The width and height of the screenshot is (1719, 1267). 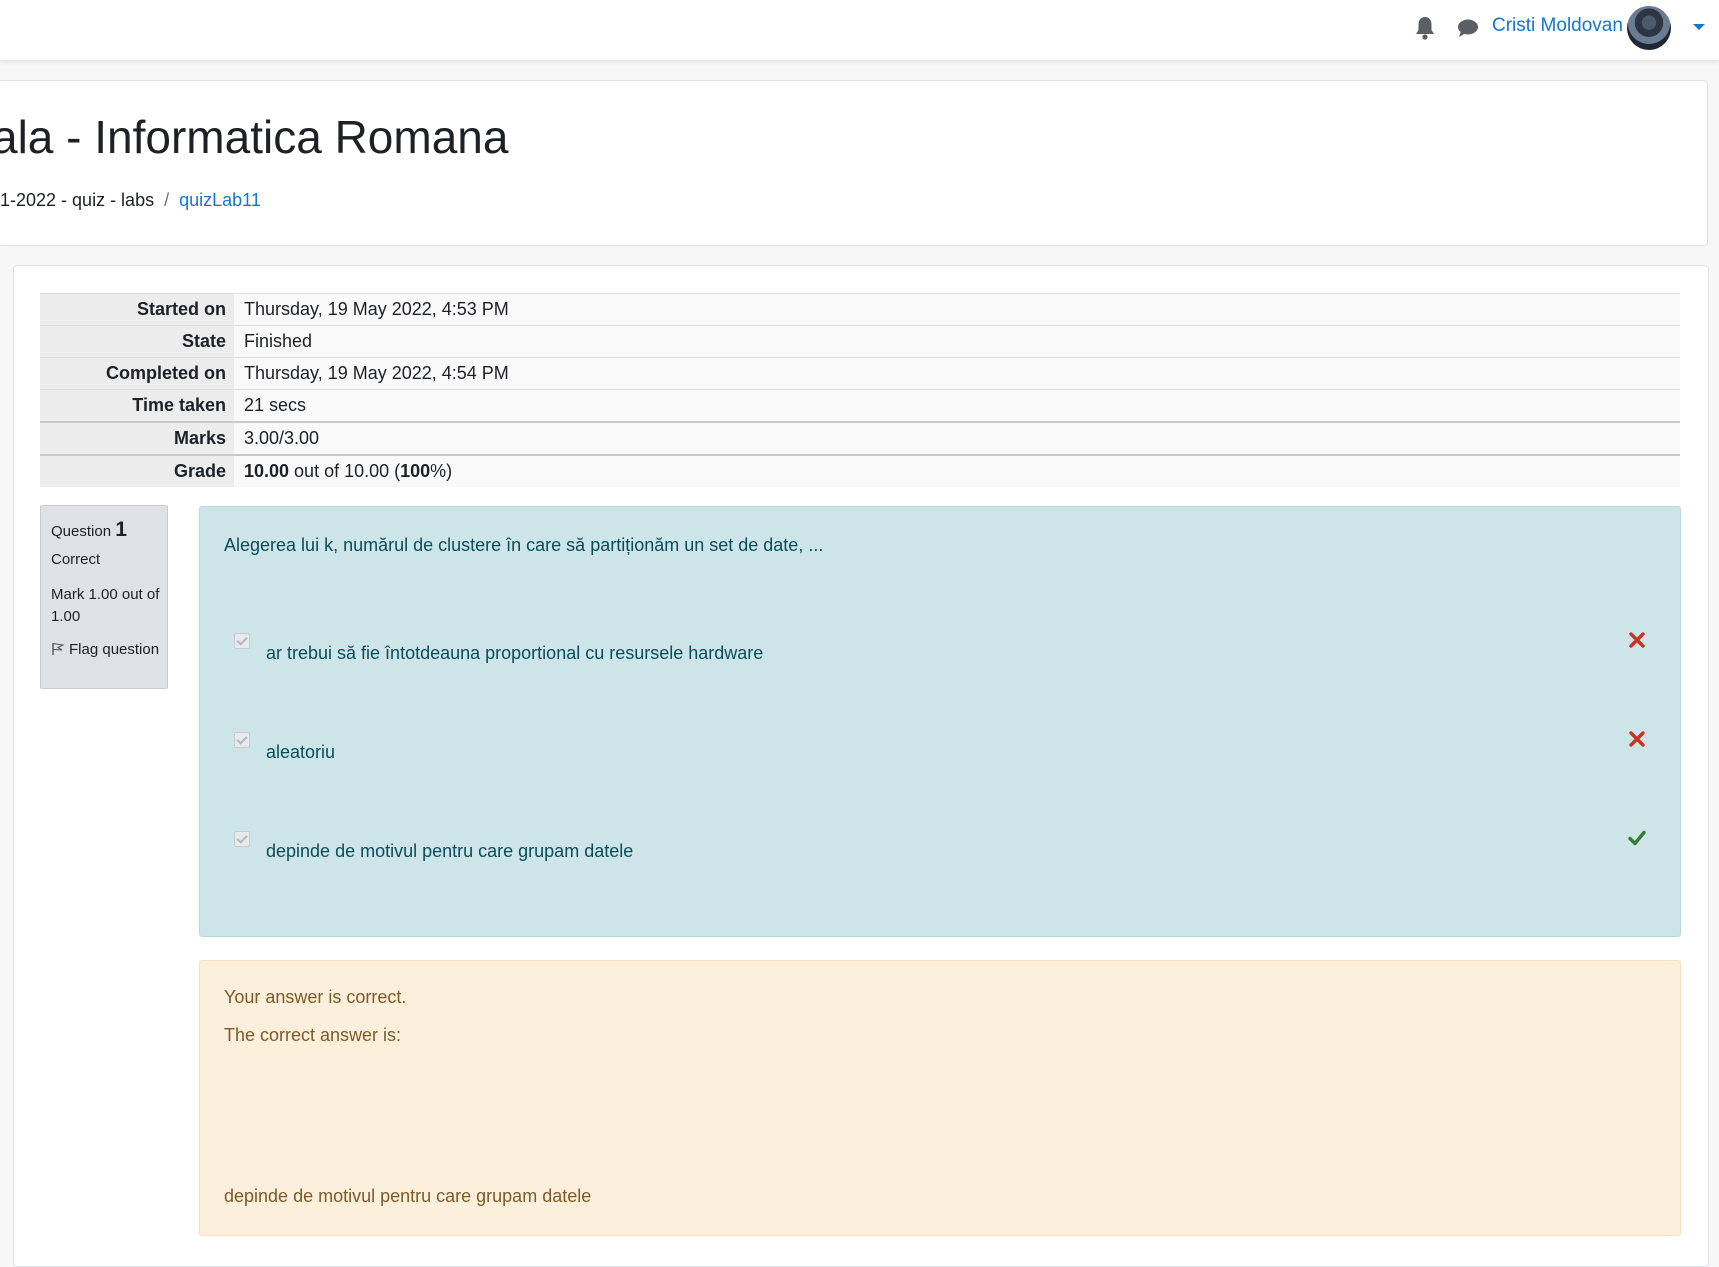 I want to click on answer-label: aleatoriu, so click(x=301, y=752).